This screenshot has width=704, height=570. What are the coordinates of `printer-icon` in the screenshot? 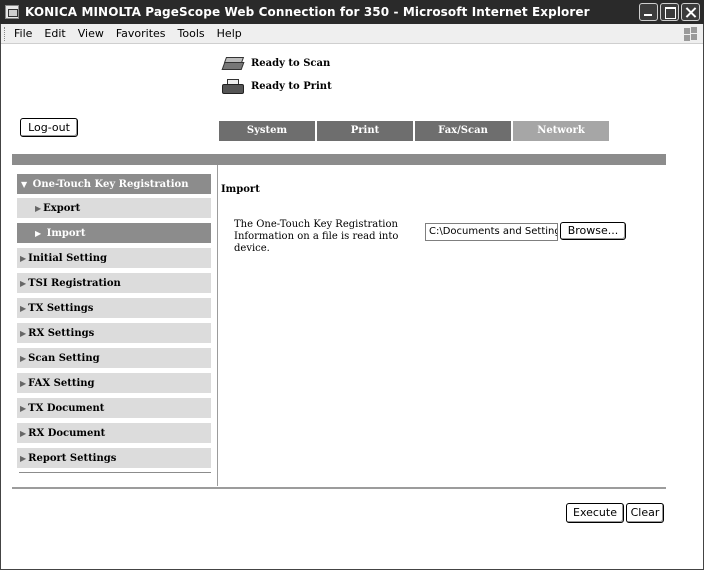 It's located at (233, 87).